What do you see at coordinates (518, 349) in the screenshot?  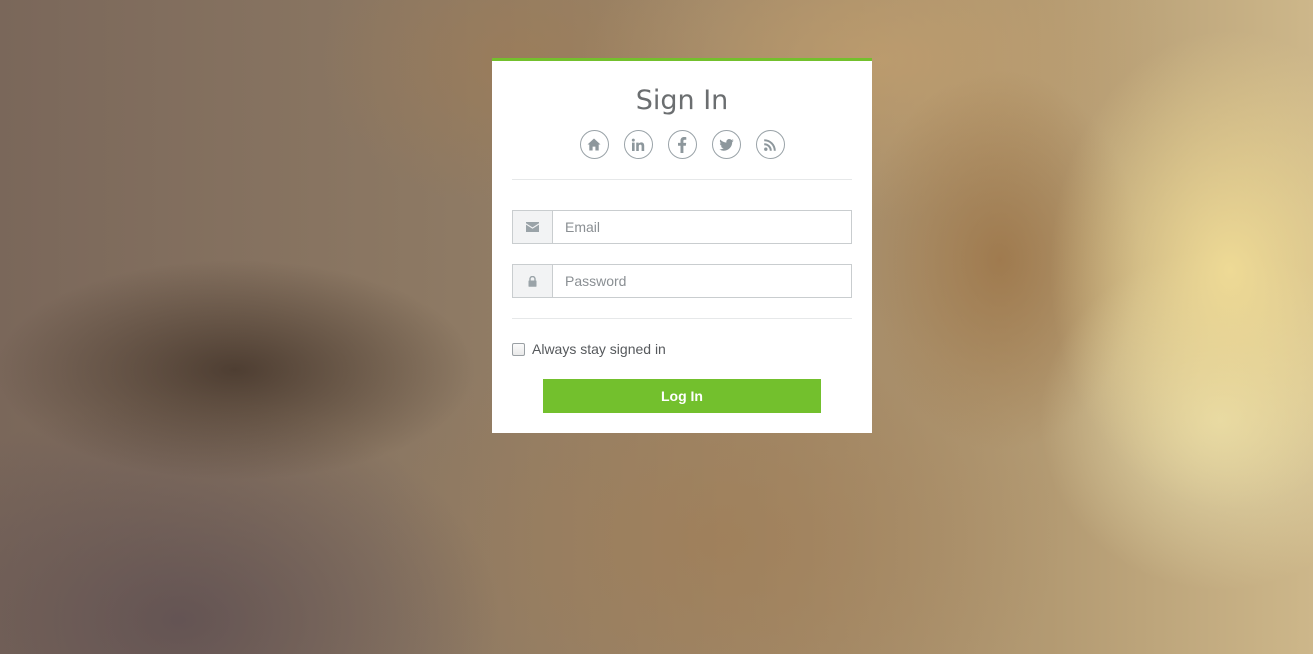 I see `remember-checkbox` at bounding box center [518, 349].